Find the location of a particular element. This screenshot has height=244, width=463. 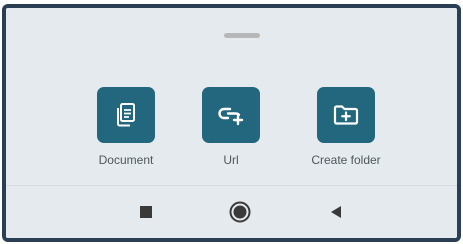

document-action: Document is located at coordinates (126, 127).